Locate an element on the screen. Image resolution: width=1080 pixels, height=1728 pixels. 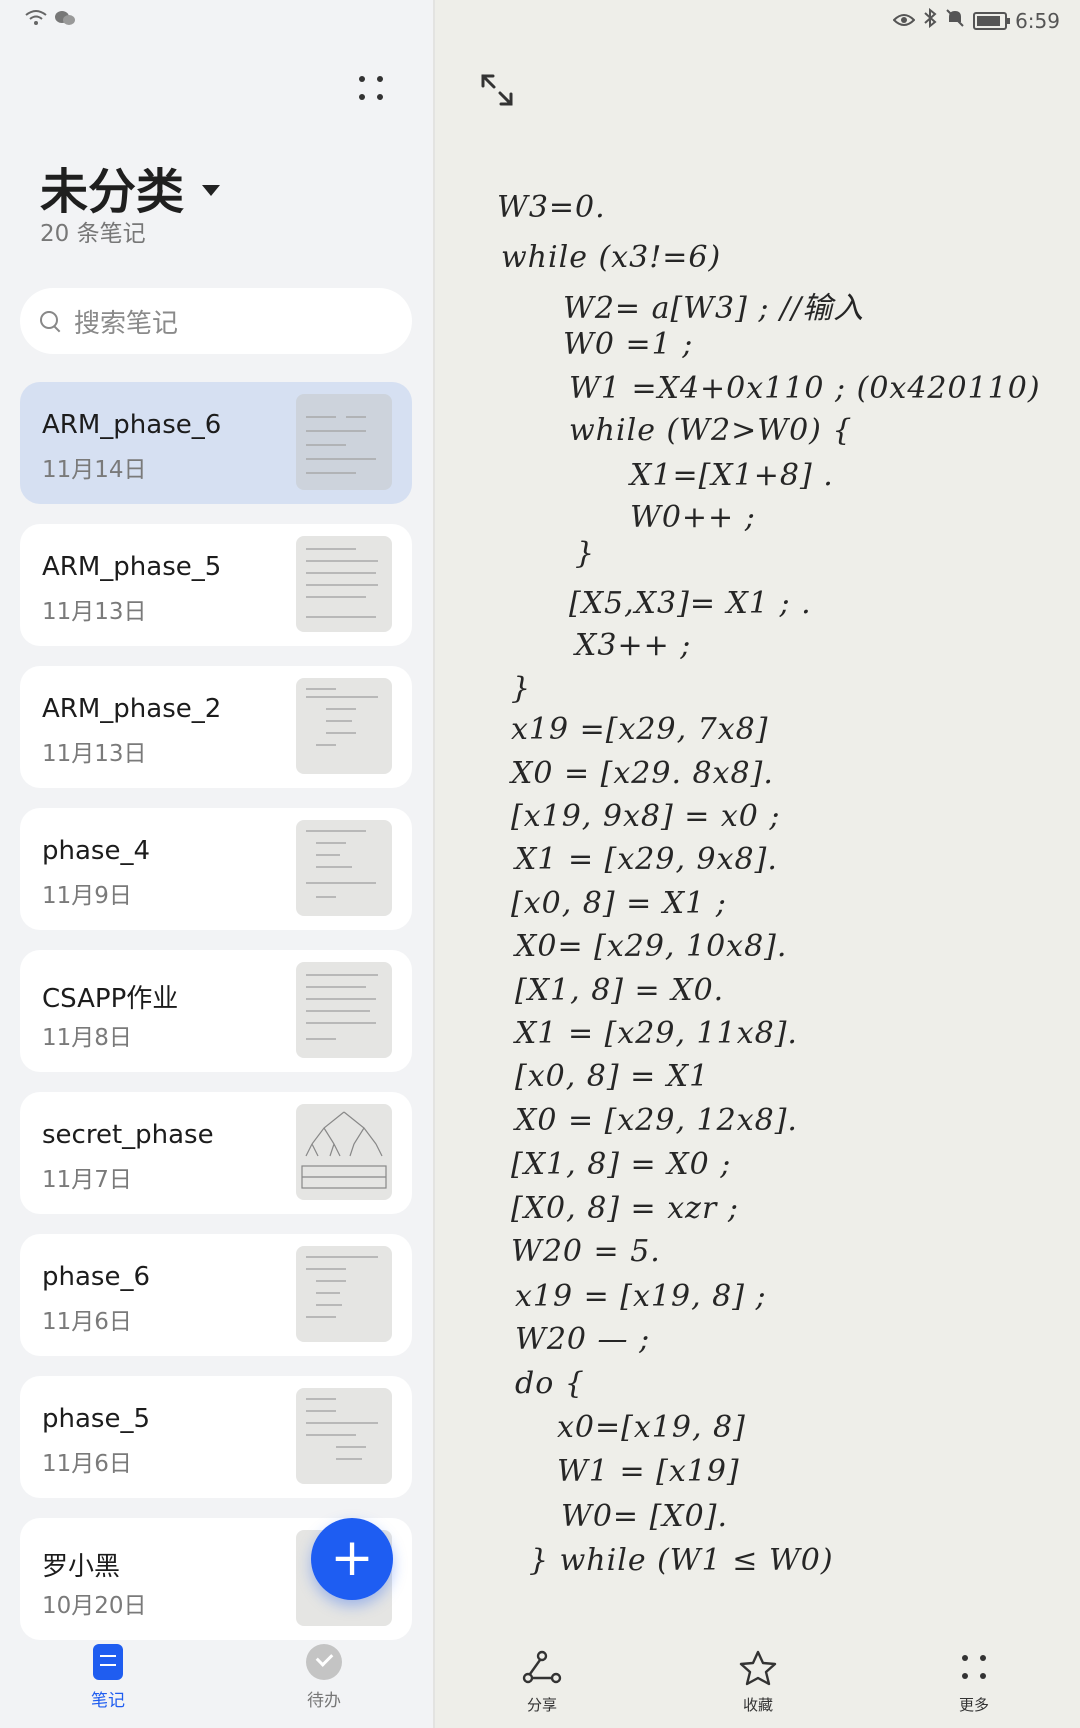
note-line: W2= a[W3] ; //输入 is located at coordinates (714, 308).